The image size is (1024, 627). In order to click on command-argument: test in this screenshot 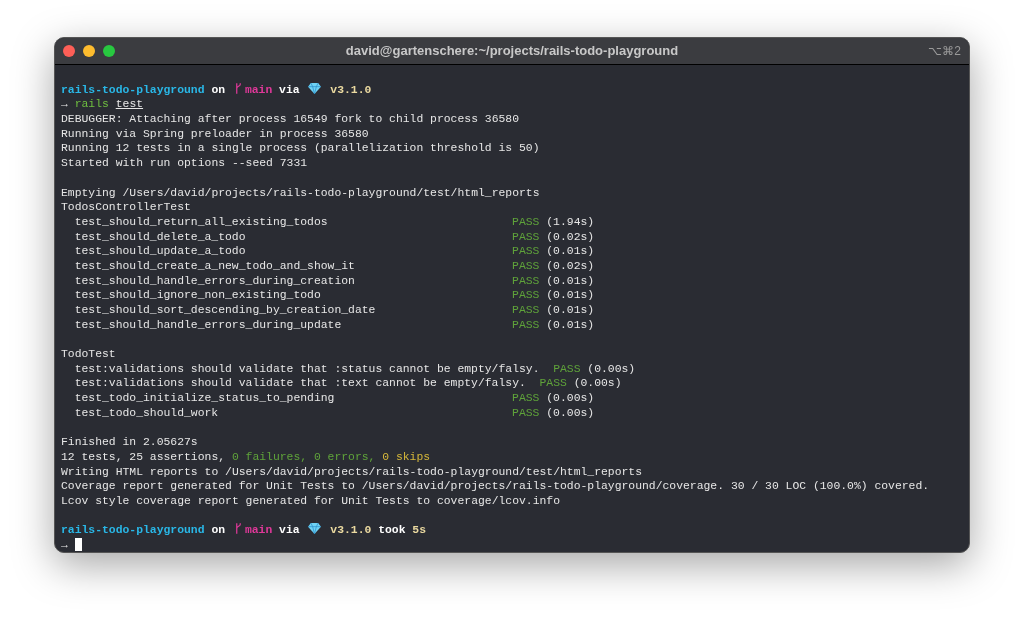, I will do `click(129, 104)`.